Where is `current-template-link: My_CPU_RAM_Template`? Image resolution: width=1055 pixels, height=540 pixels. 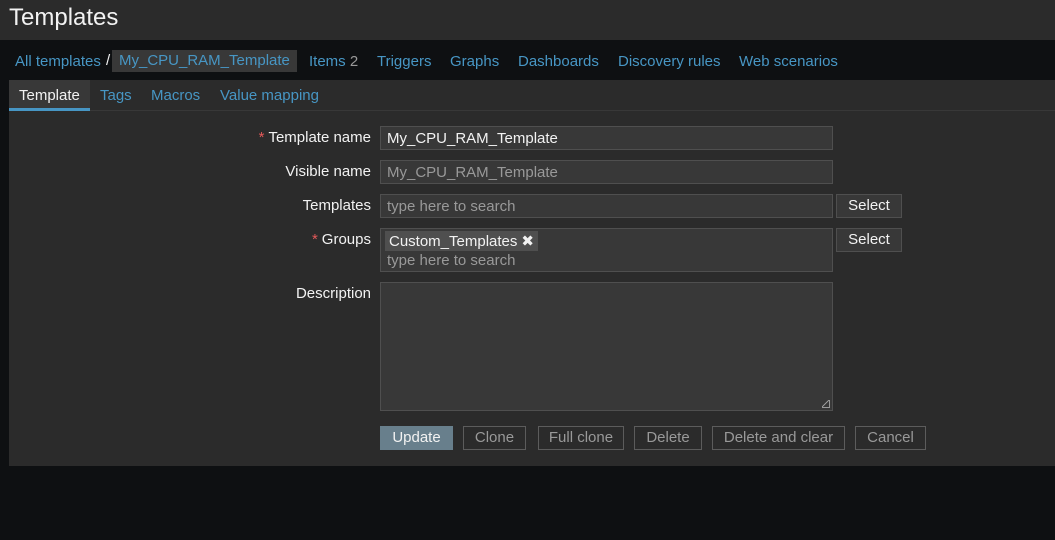
current-template-link: My_CPU_RAM_Template is located at coordinates (204, 61).